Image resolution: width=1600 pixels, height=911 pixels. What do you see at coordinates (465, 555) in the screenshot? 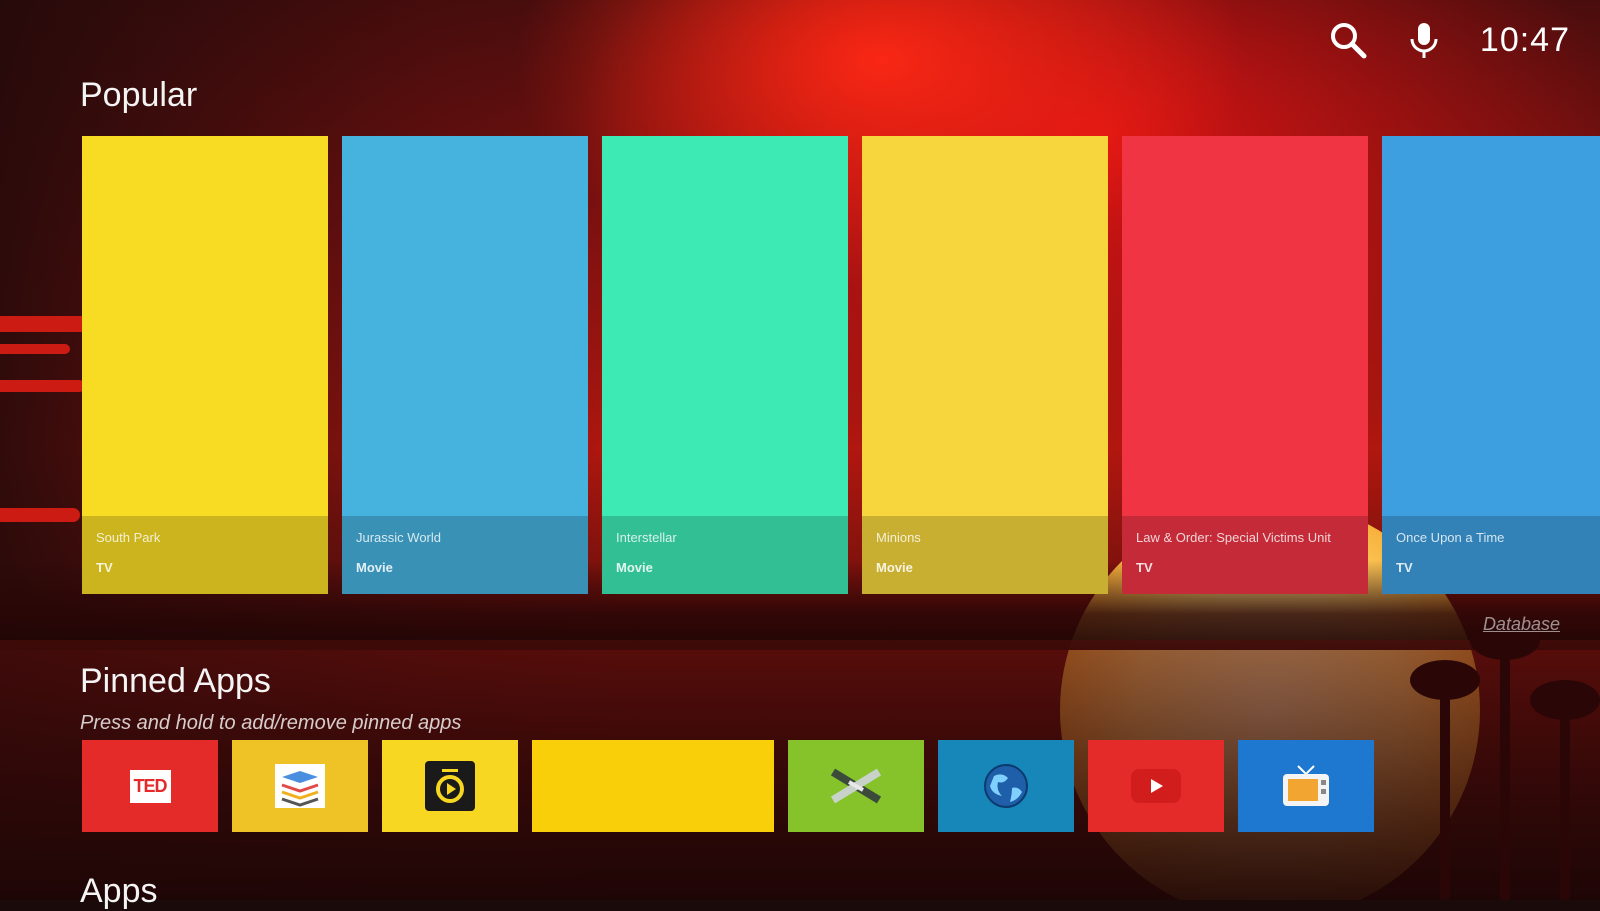
I see `card-meta: Jurassic World Movie` at bounding box center [465, 555].